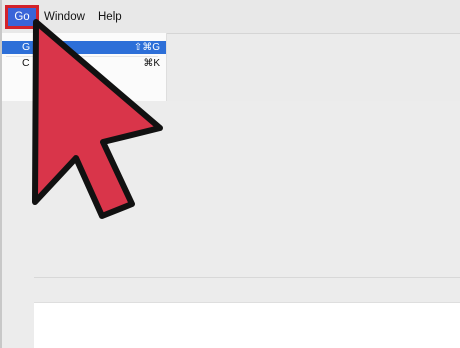 The image size is (460, 348). Describe the element at coordinates (422, 332) in the screenshot. I see `wikihow-watermark: wikiHow` at that location.